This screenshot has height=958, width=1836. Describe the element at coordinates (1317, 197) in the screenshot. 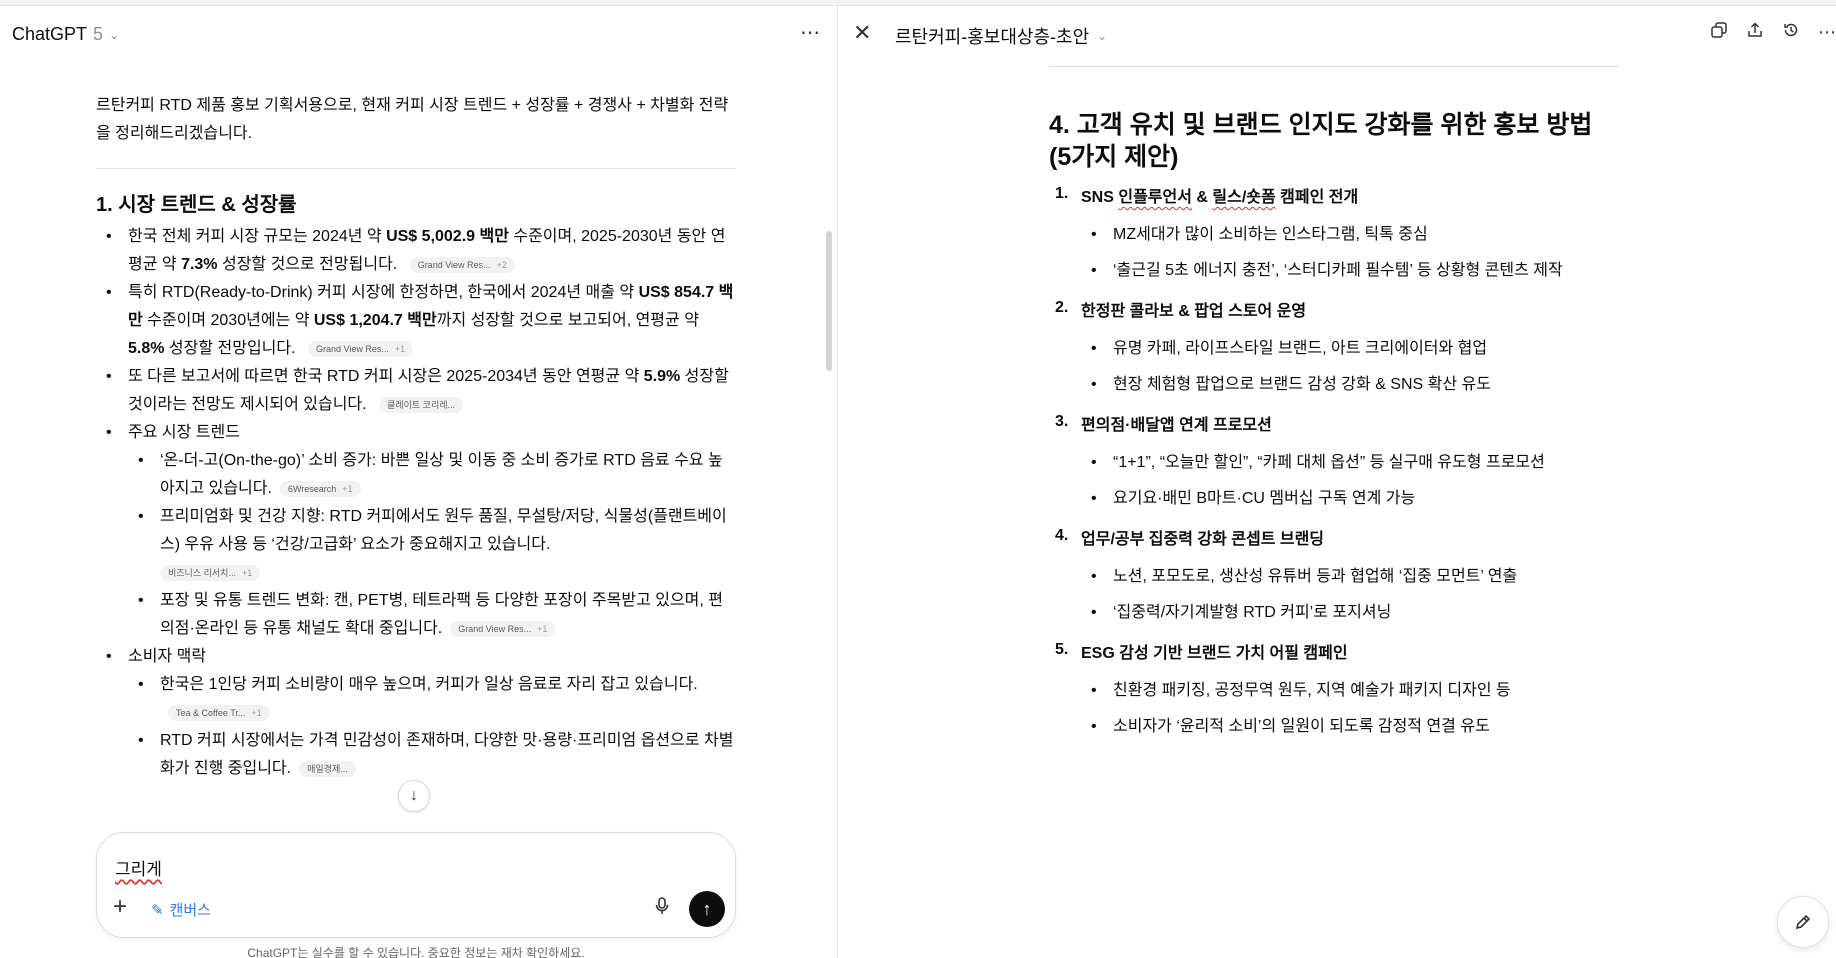

I see `text: 캠페인 전개` at that location.